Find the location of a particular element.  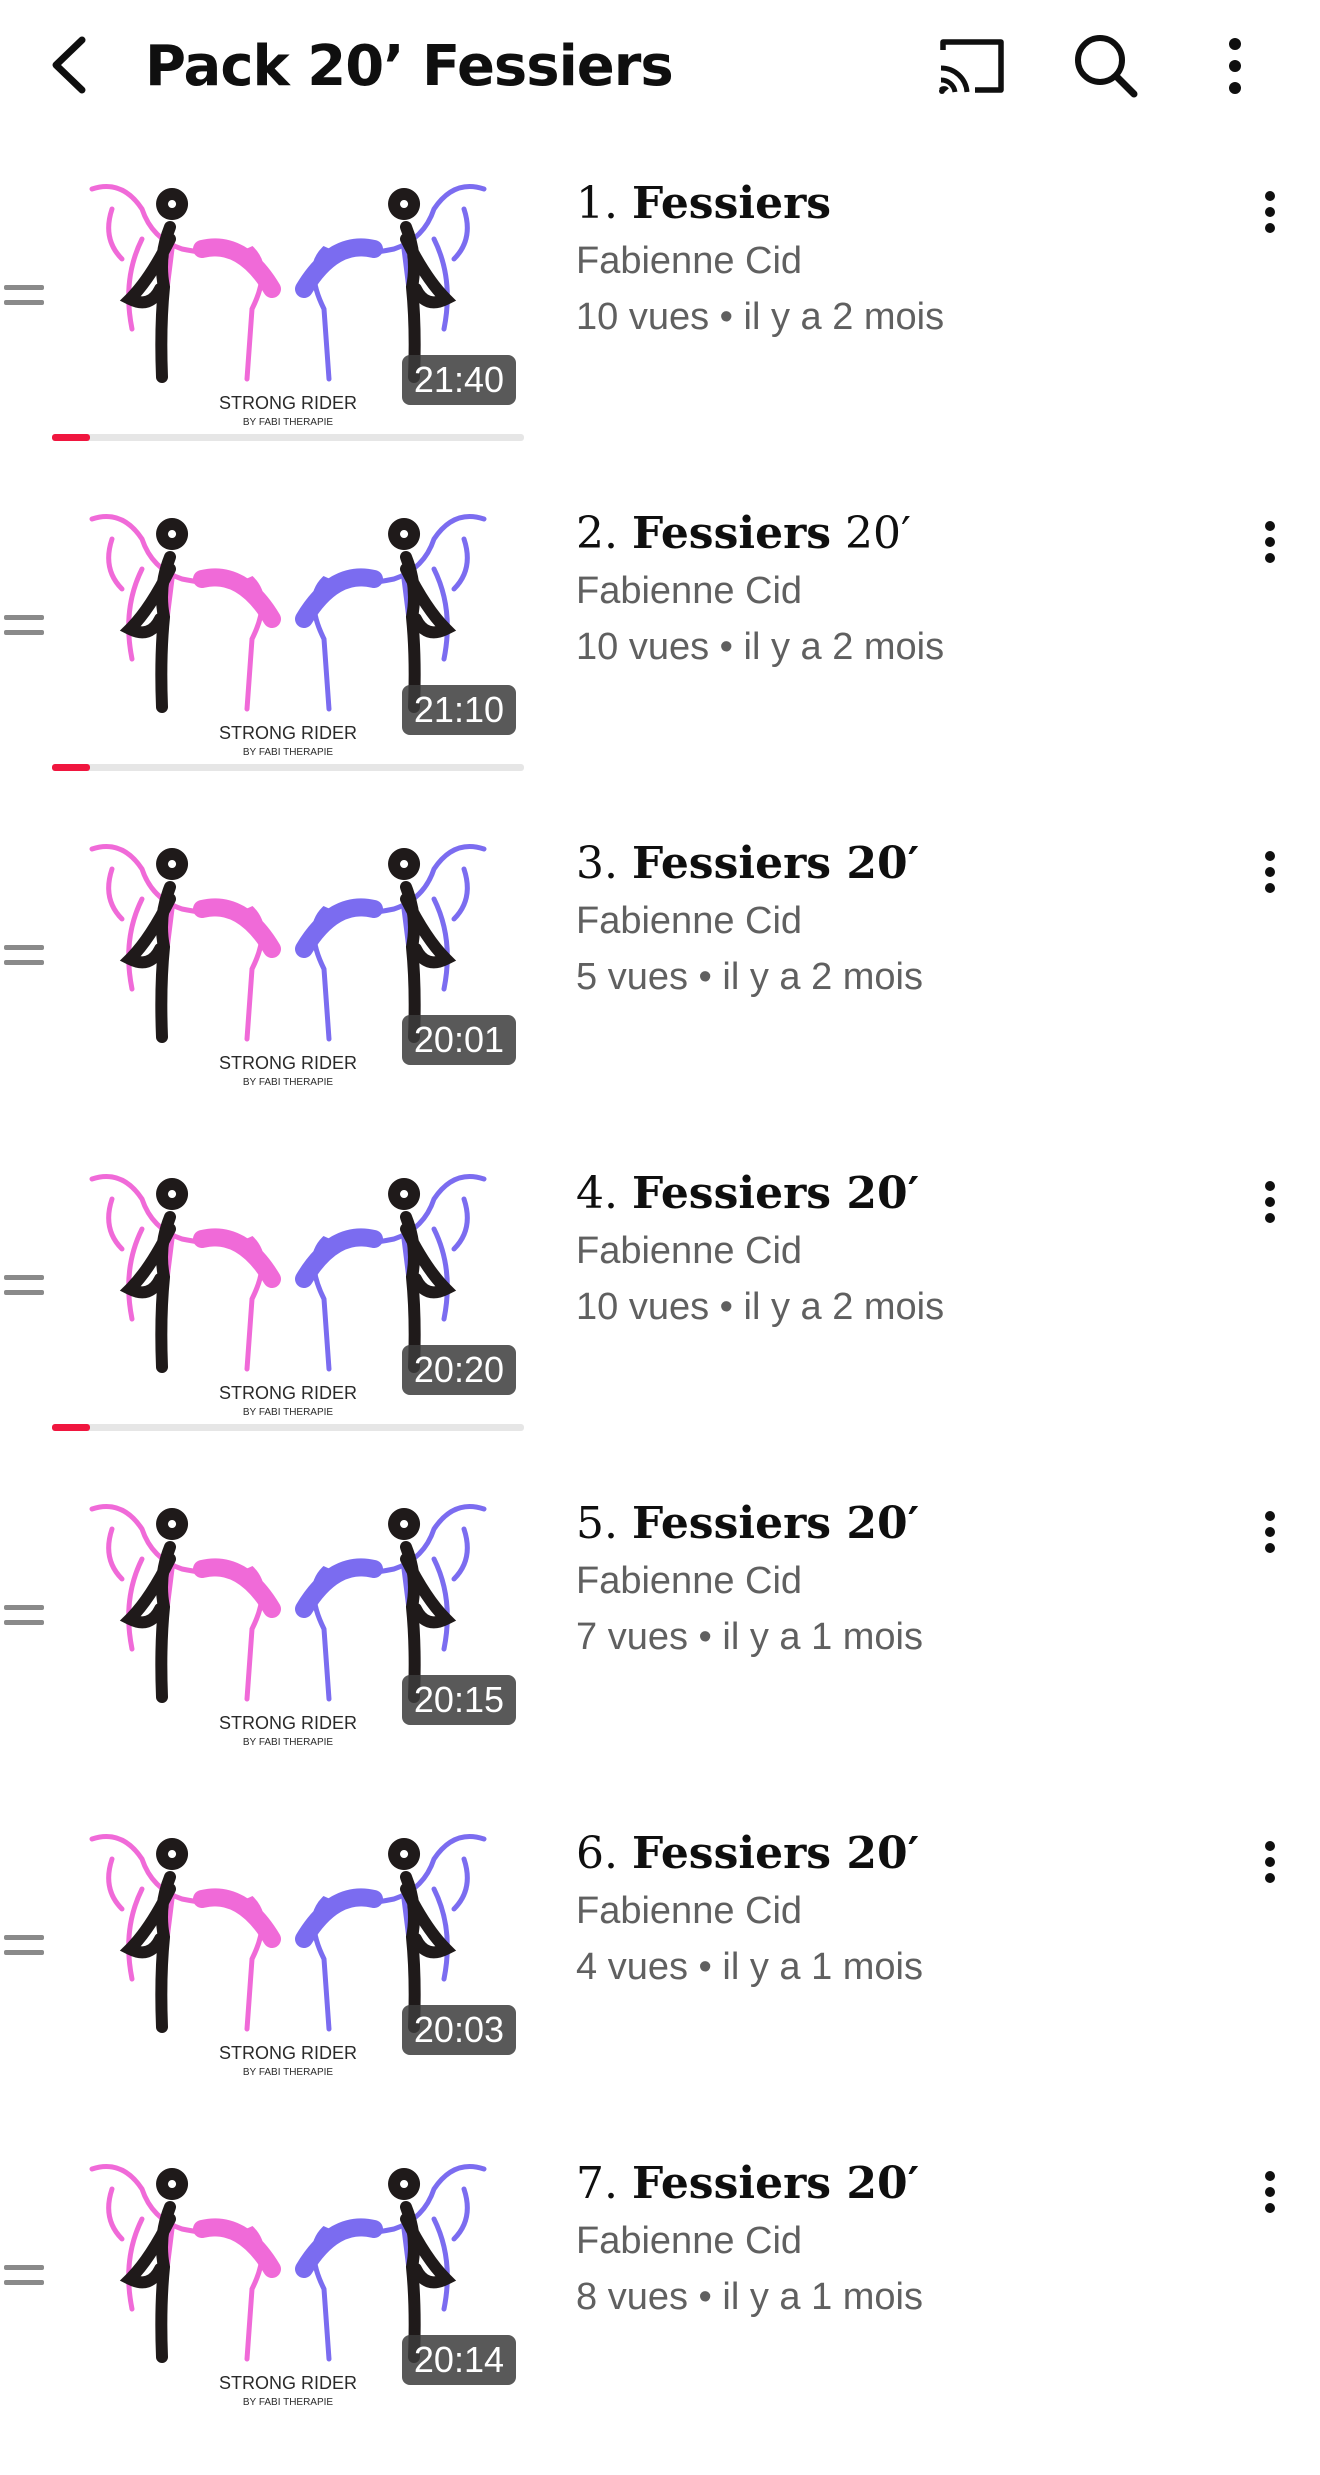

video-stats: 4 vues • il y a 1 mois is located at coordinates (750, 1967).